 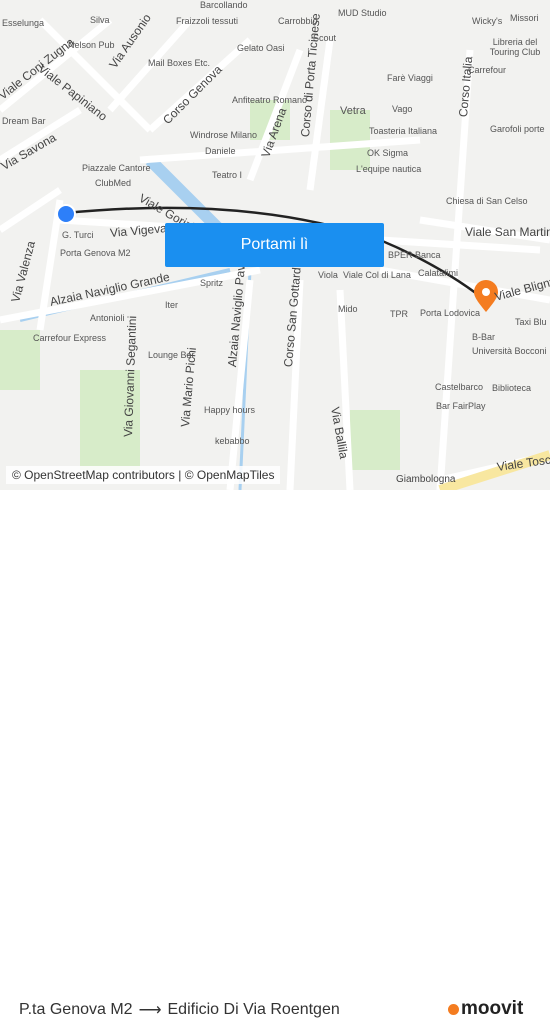 What do you see at coordinates (426, 479) in the screenshot?
I see `poi-label: Giambologna` at bounding box center [426, 479].